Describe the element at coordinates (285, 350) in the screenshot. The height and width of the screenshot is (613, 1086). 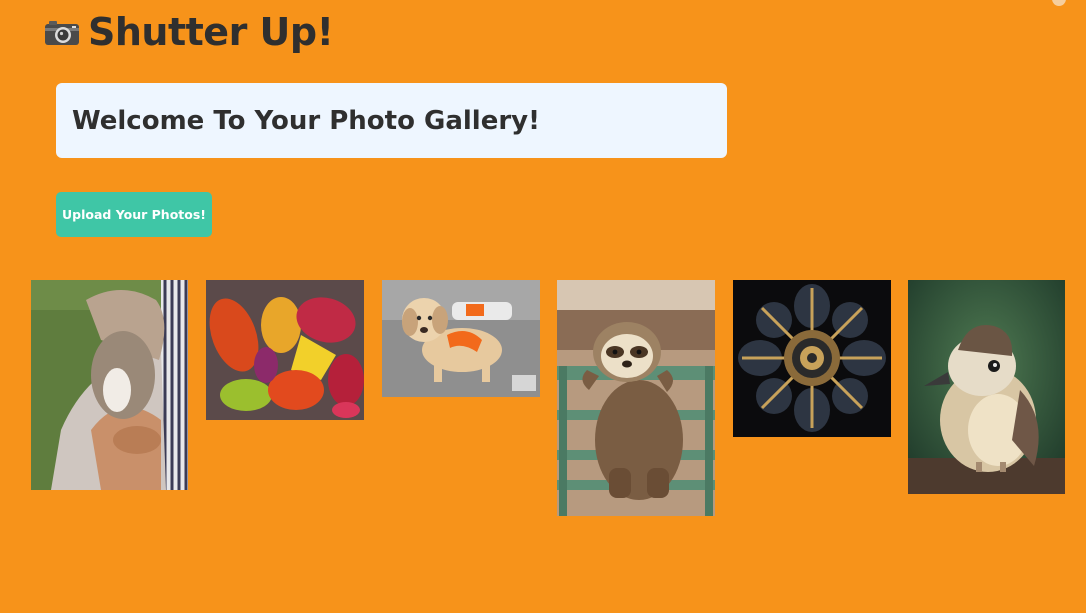
I see `photo-autumn-leaves` at that location.